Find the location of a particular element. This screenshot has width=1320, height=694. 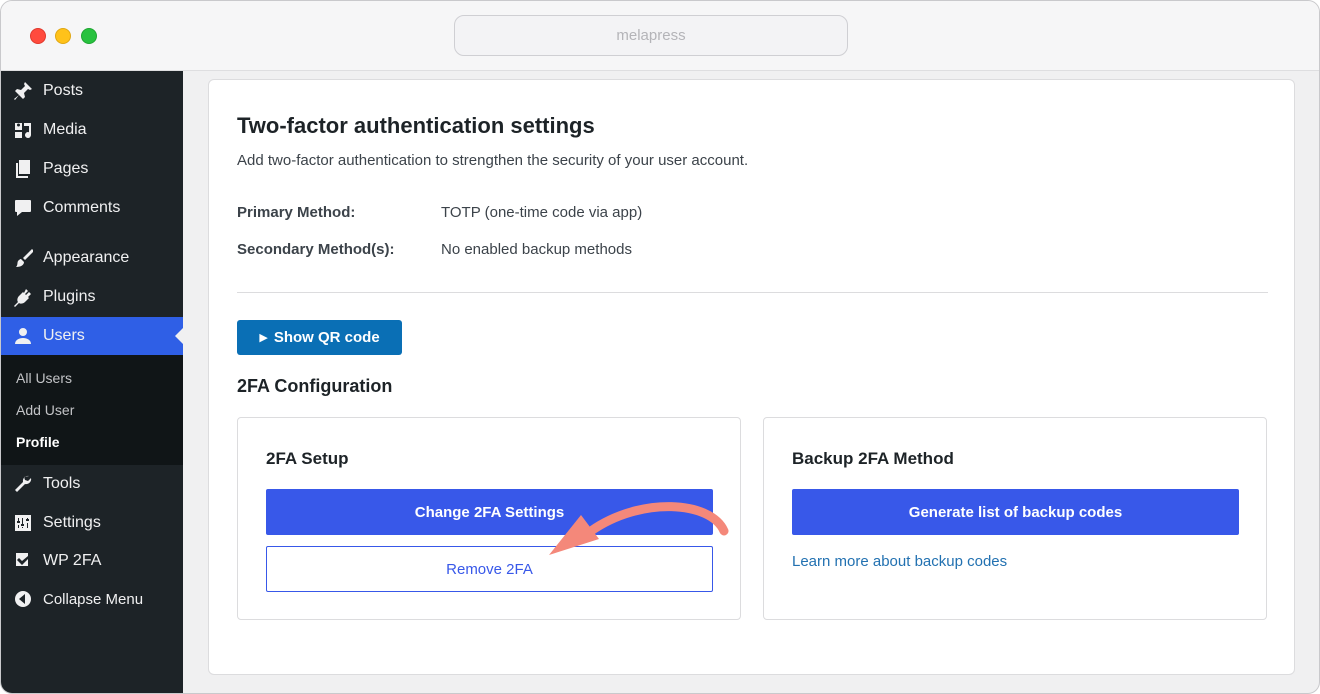

wrench-icon is located at coordinates (23, 484).